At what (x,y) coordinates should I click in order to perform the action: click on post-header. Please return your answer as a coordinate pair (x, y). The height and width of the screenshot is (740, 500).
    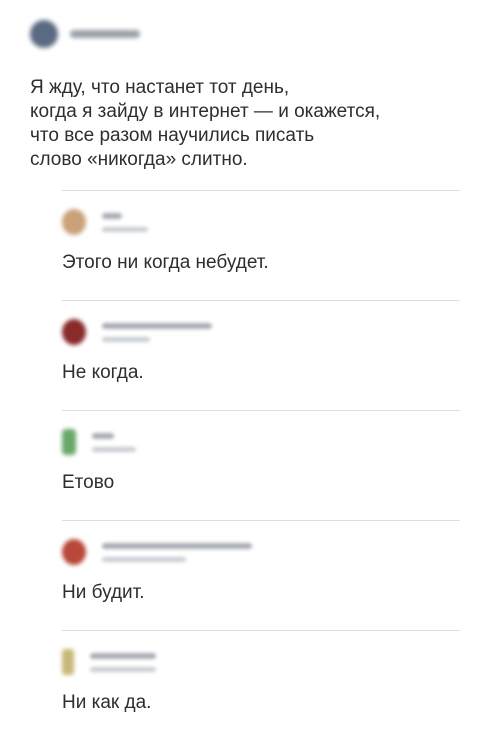
    Looking at the image, I should click on (255, 34).